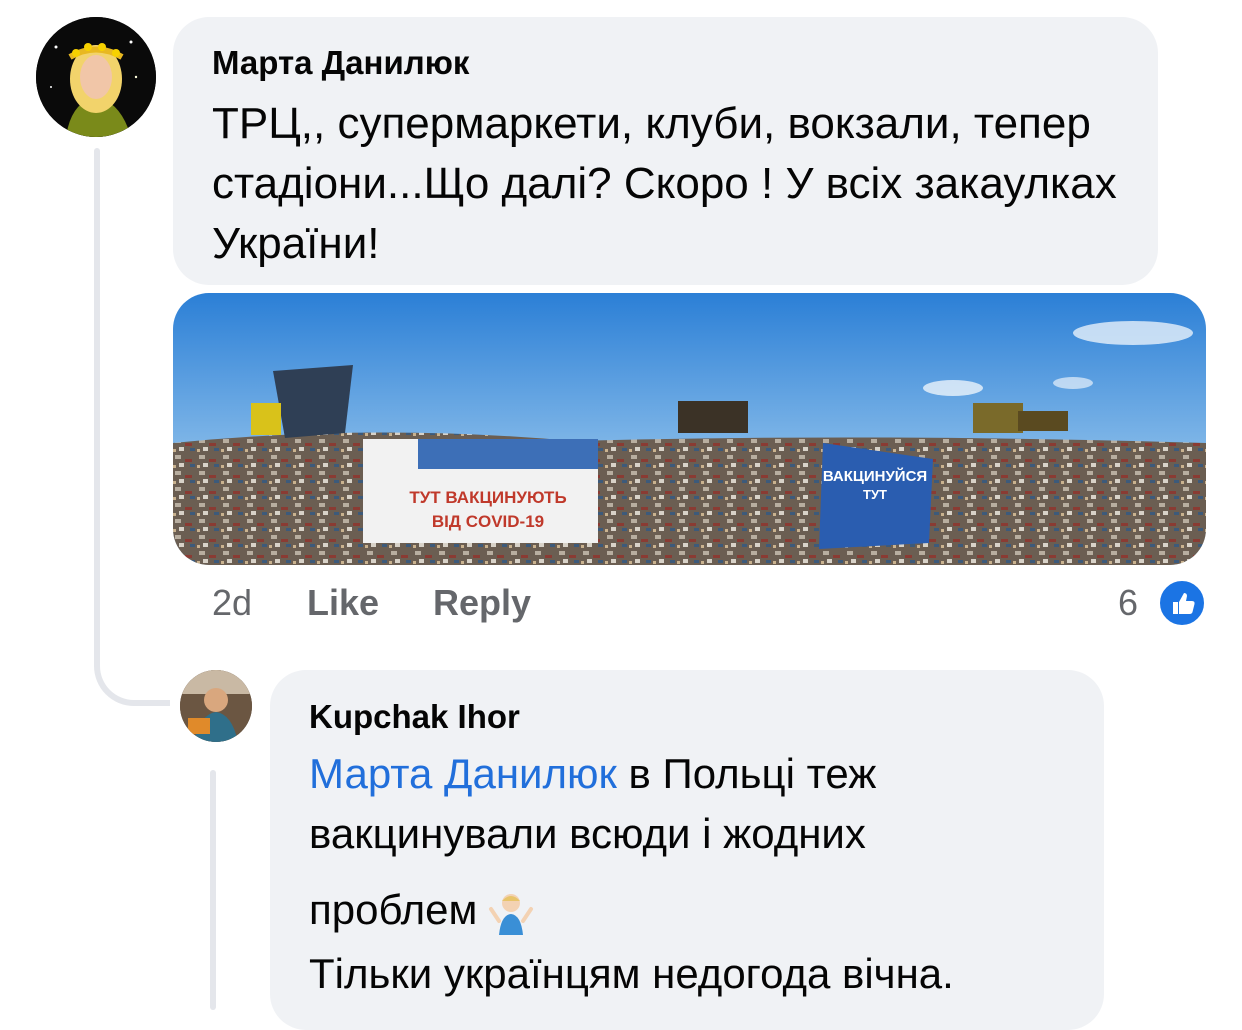 The height and width of the screenshot is (1030, 1242). What do you see at coordinates (132, 663) in the screenshot?
I see `reply-connector` at bounding box center [132, 663].